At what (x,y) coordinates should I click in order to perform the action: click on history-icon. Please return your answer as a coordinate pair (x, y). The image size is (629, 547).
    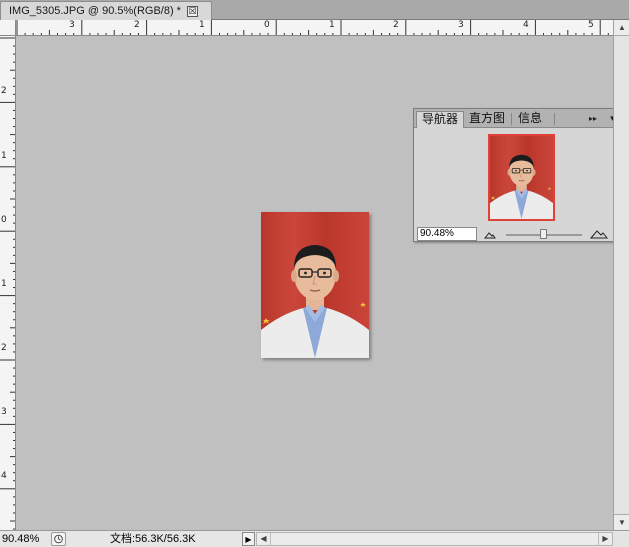
    Looking at the image, I should click on (58, 539).